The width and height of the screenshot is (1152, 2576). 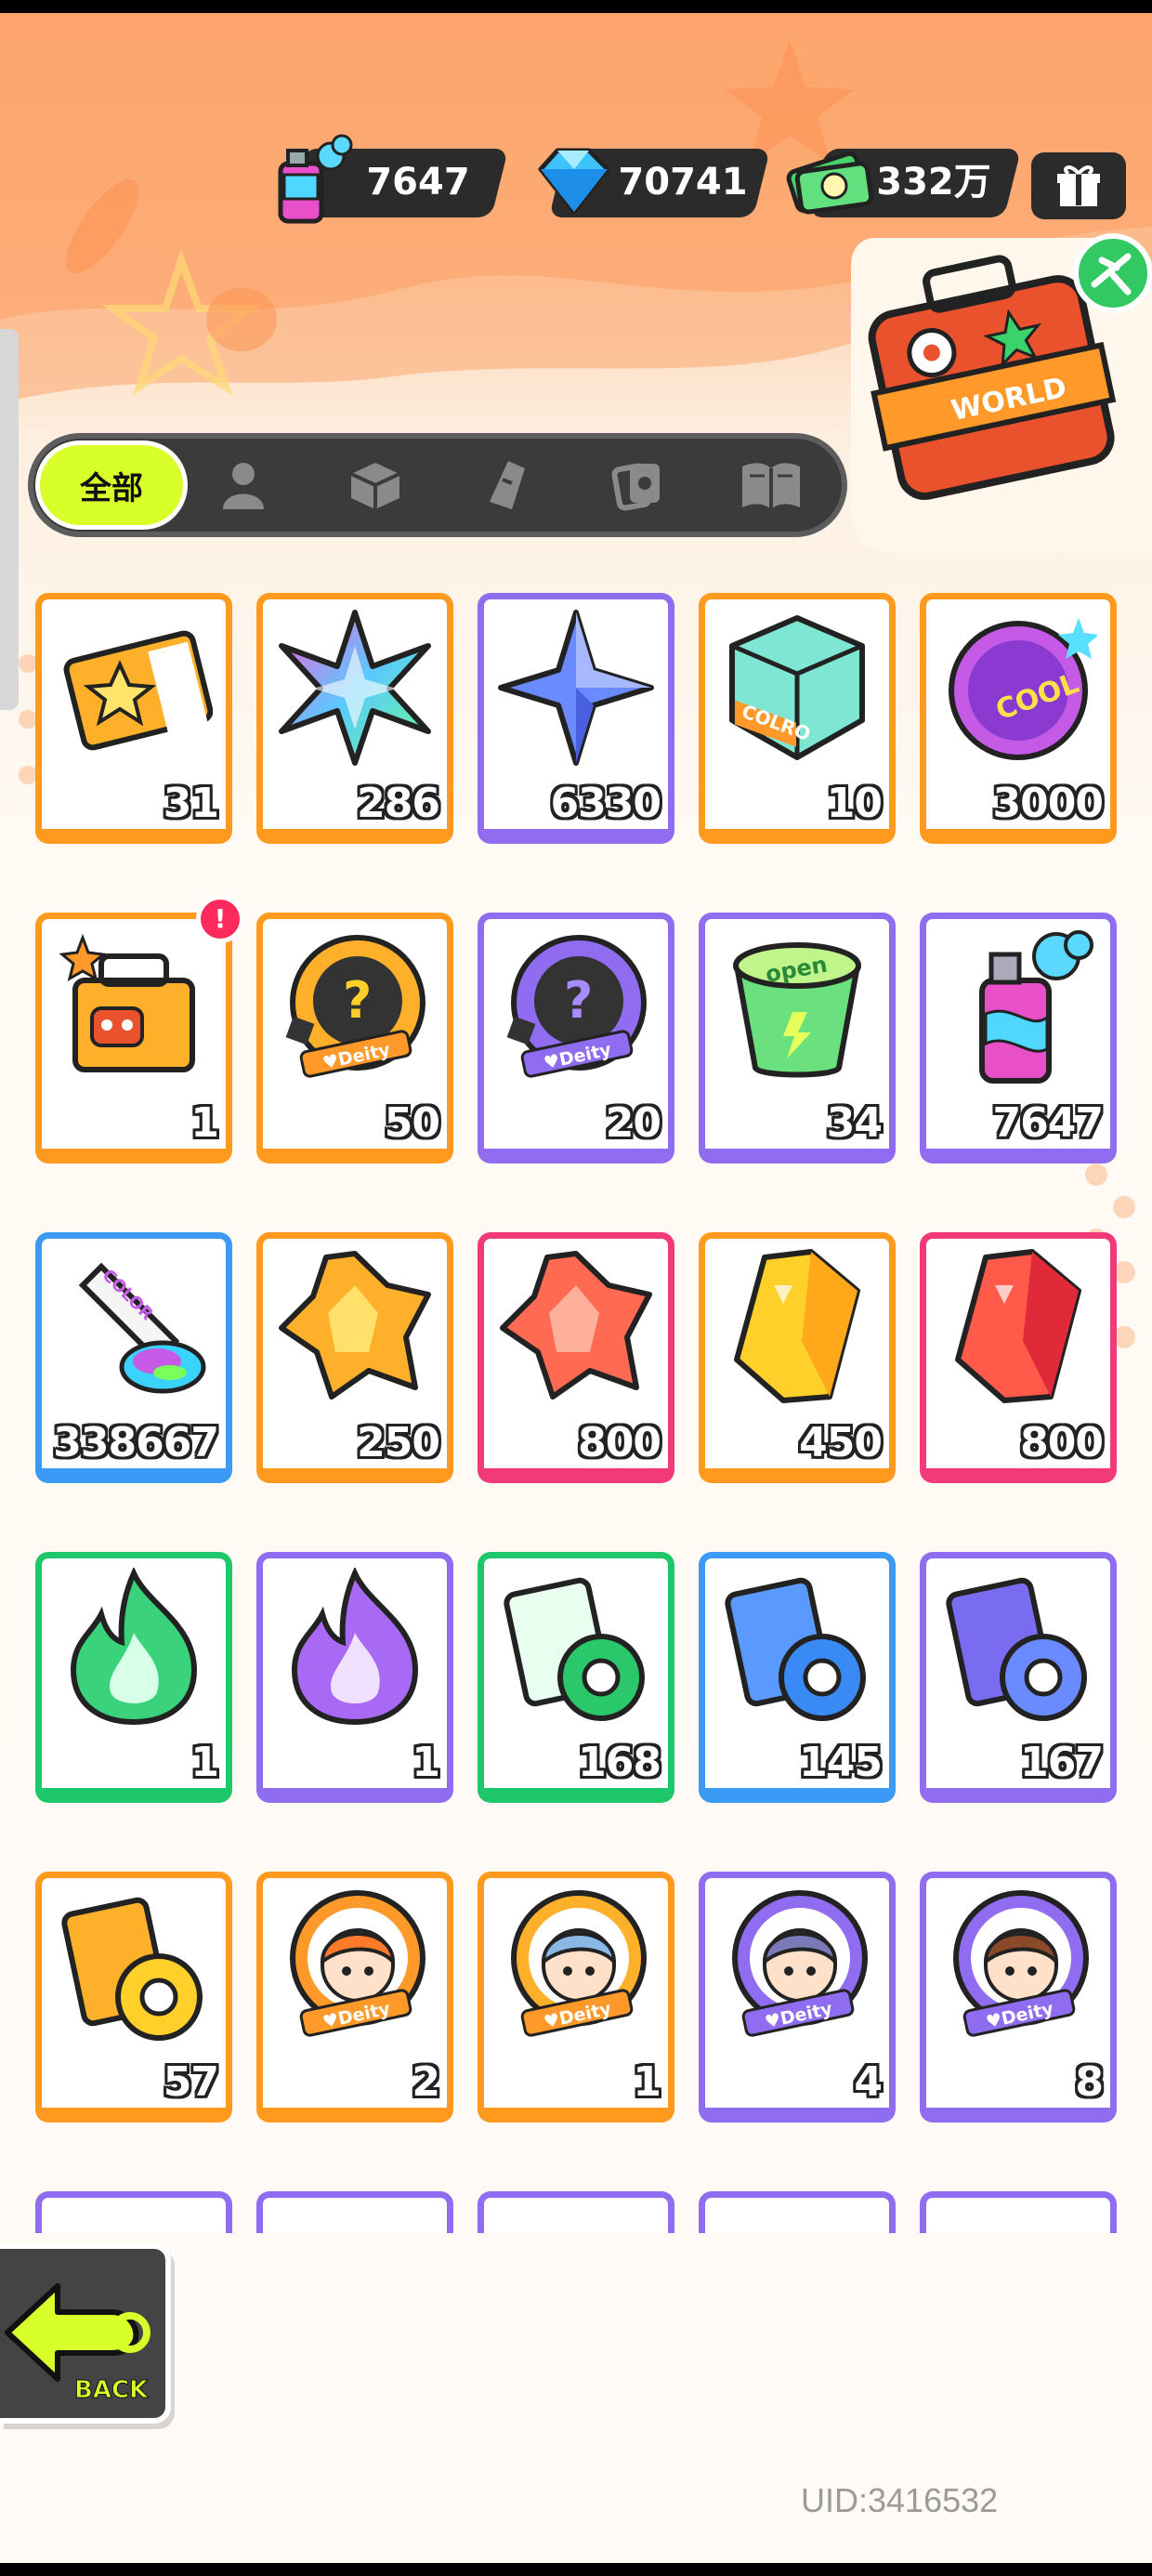 What do you see at coordinates (619, 1762) in the screenshot?
I see `item-count: 168` at bounding box center [619, 1762].